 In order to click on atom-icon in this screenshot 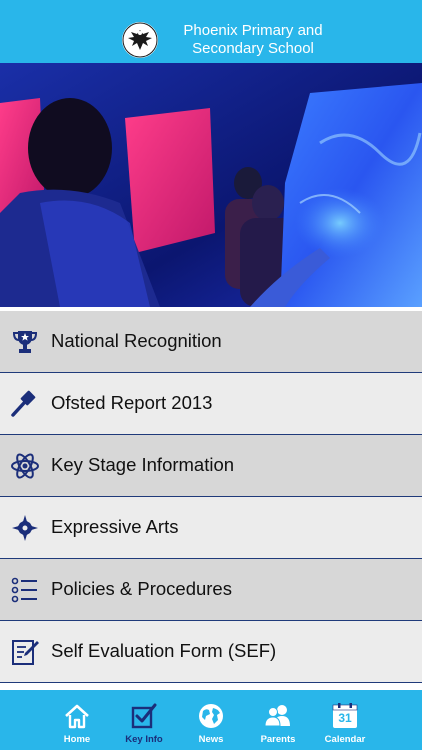, I will do `click(25, 466)`.